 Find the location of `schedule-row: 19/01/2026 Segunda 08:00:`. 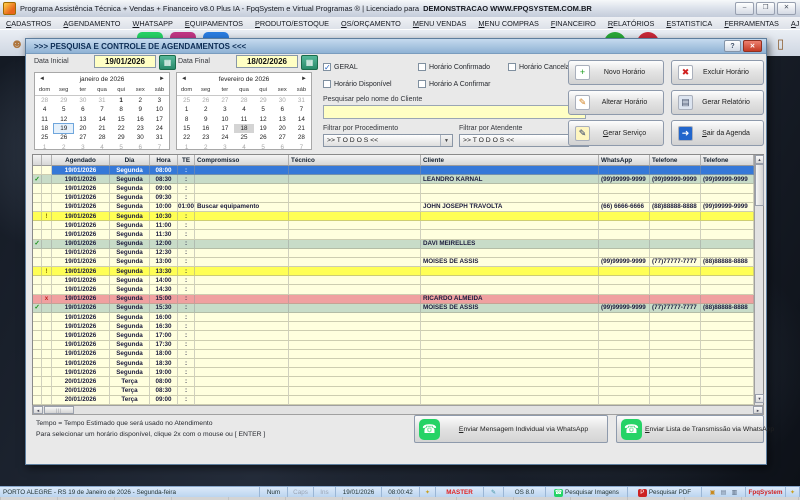

schedule-row: 19/01/2026 Segunda 08:00: is located at coordinates (393, 171).